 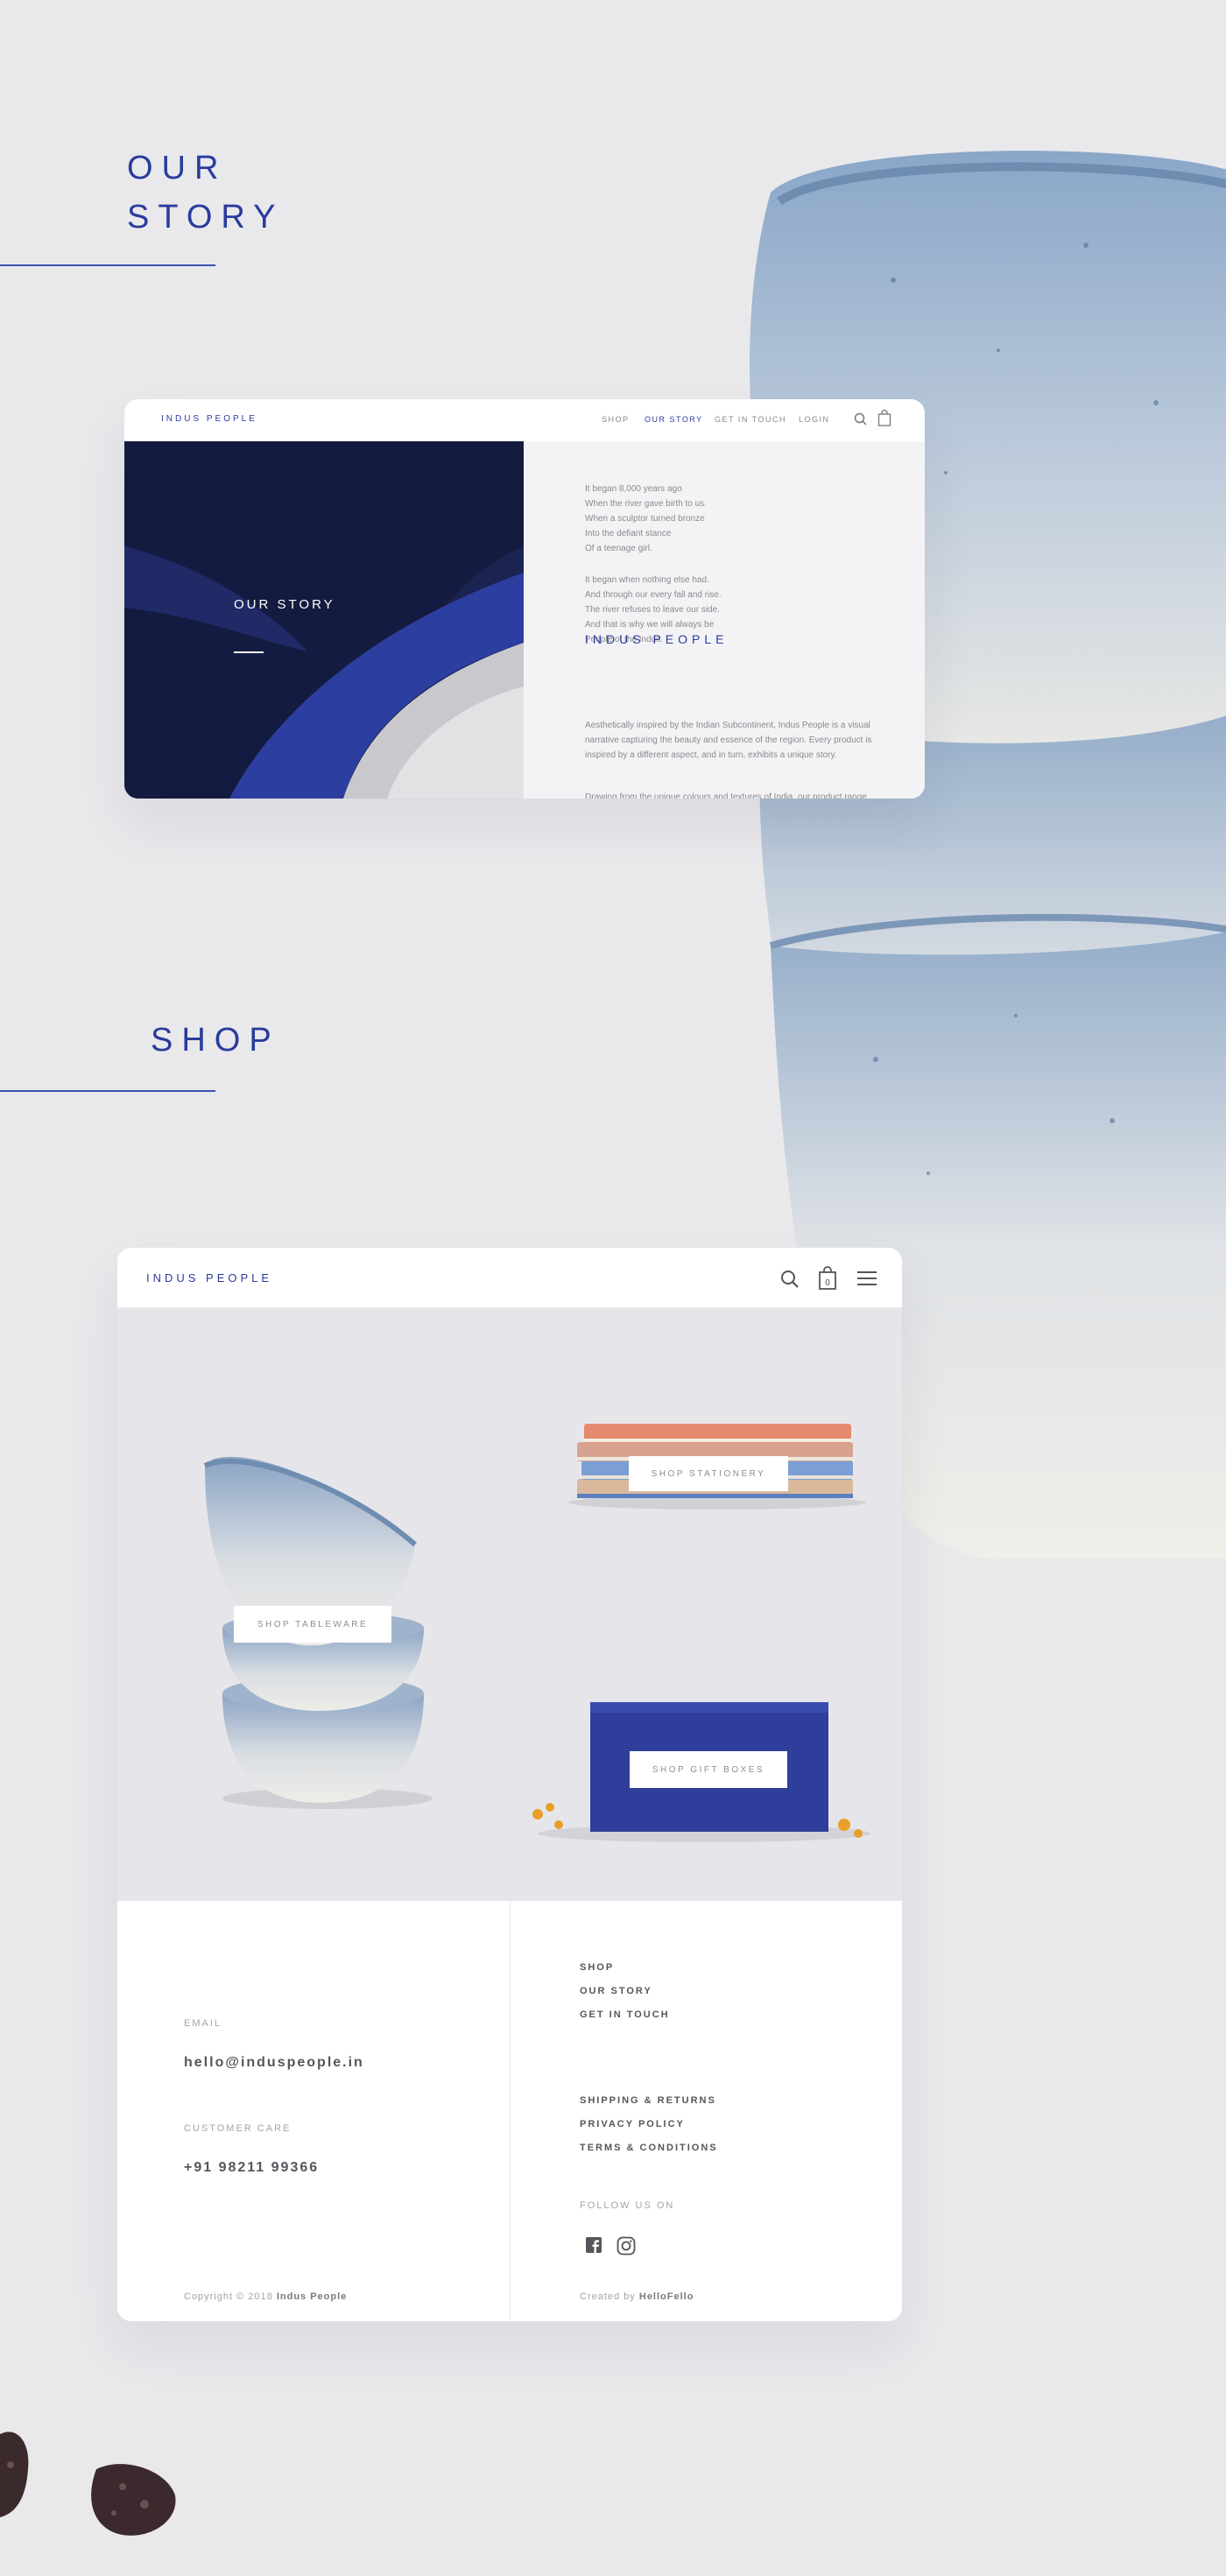 What do you see at coordinates (616, 1991) in the screenshot?
I see `footer-link-our-story: OUR STORY` at bounding box center [616, 1991].